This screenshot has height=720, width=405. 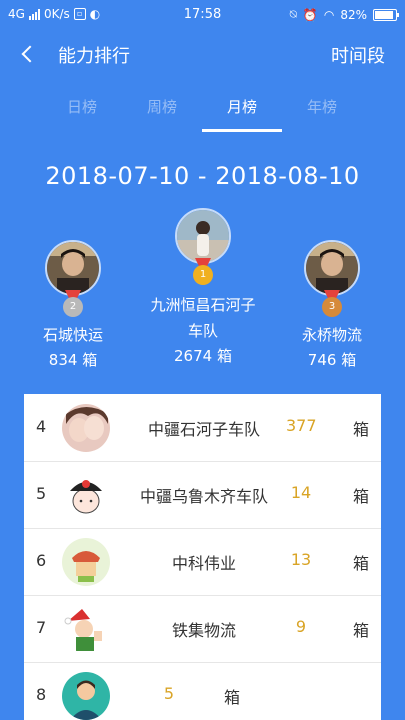 I want to click on tab-yearly: 年榜, so click(x=322, y=106).